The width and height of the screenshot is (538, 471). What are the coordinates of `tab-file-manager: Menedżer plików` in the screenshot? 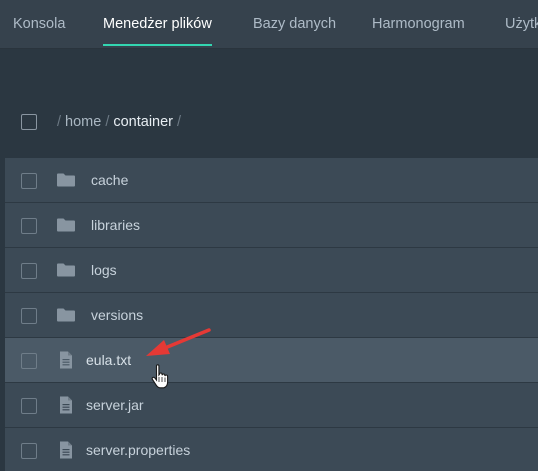 It's located at (157, 24).